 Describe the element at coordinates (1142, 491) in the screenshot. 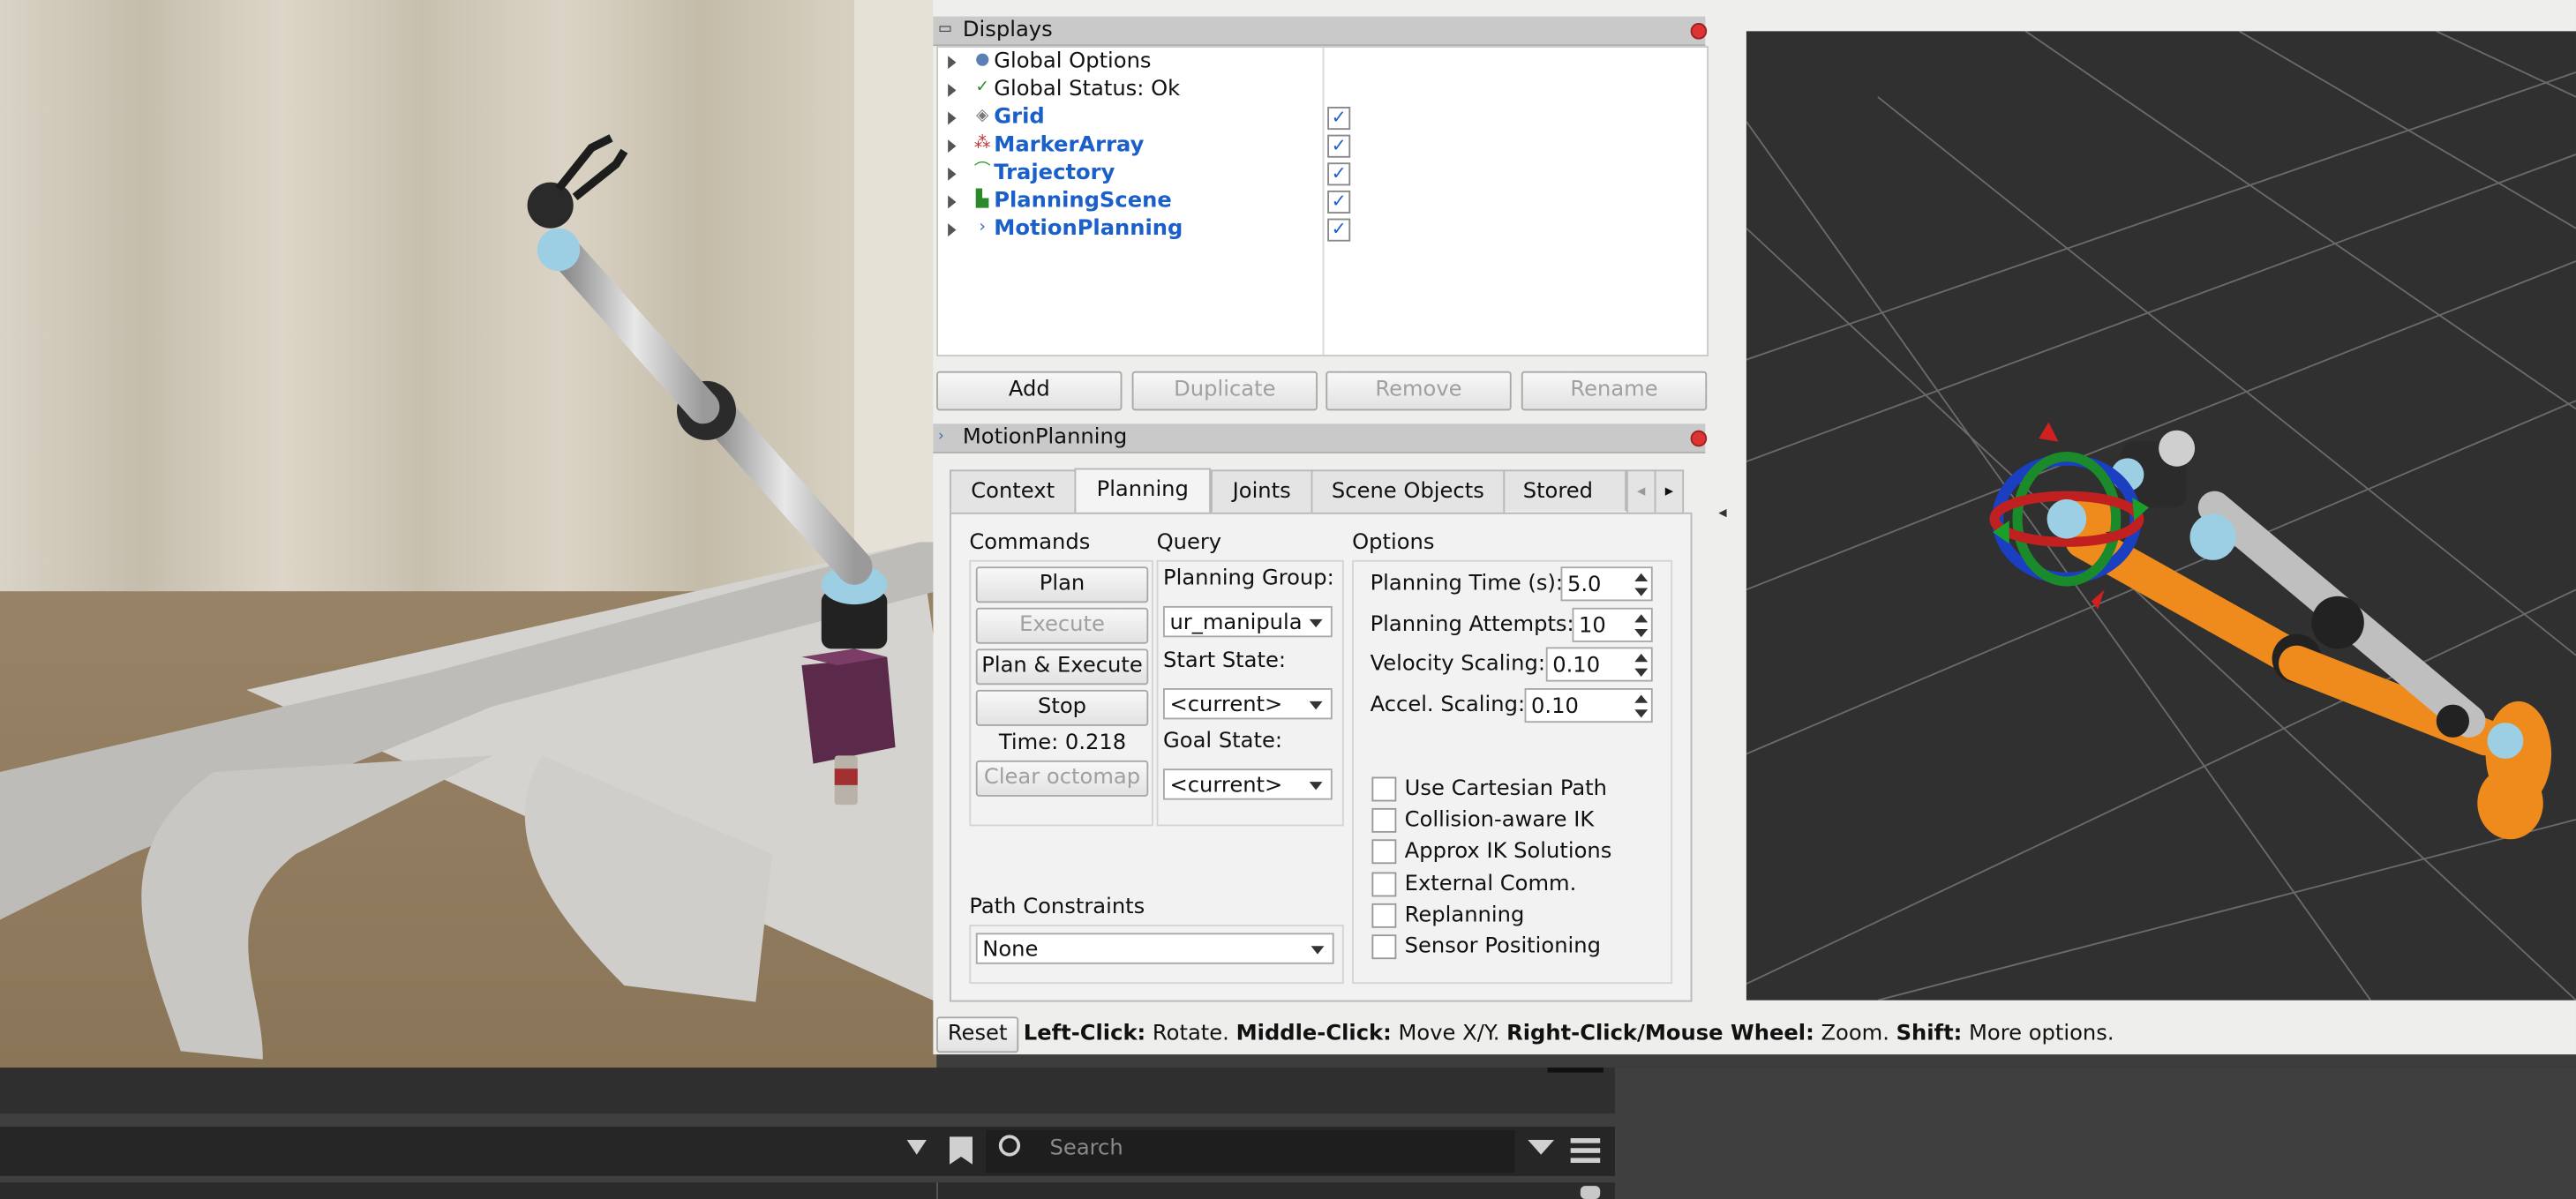

I see `tab-planning: Planning` at that location.